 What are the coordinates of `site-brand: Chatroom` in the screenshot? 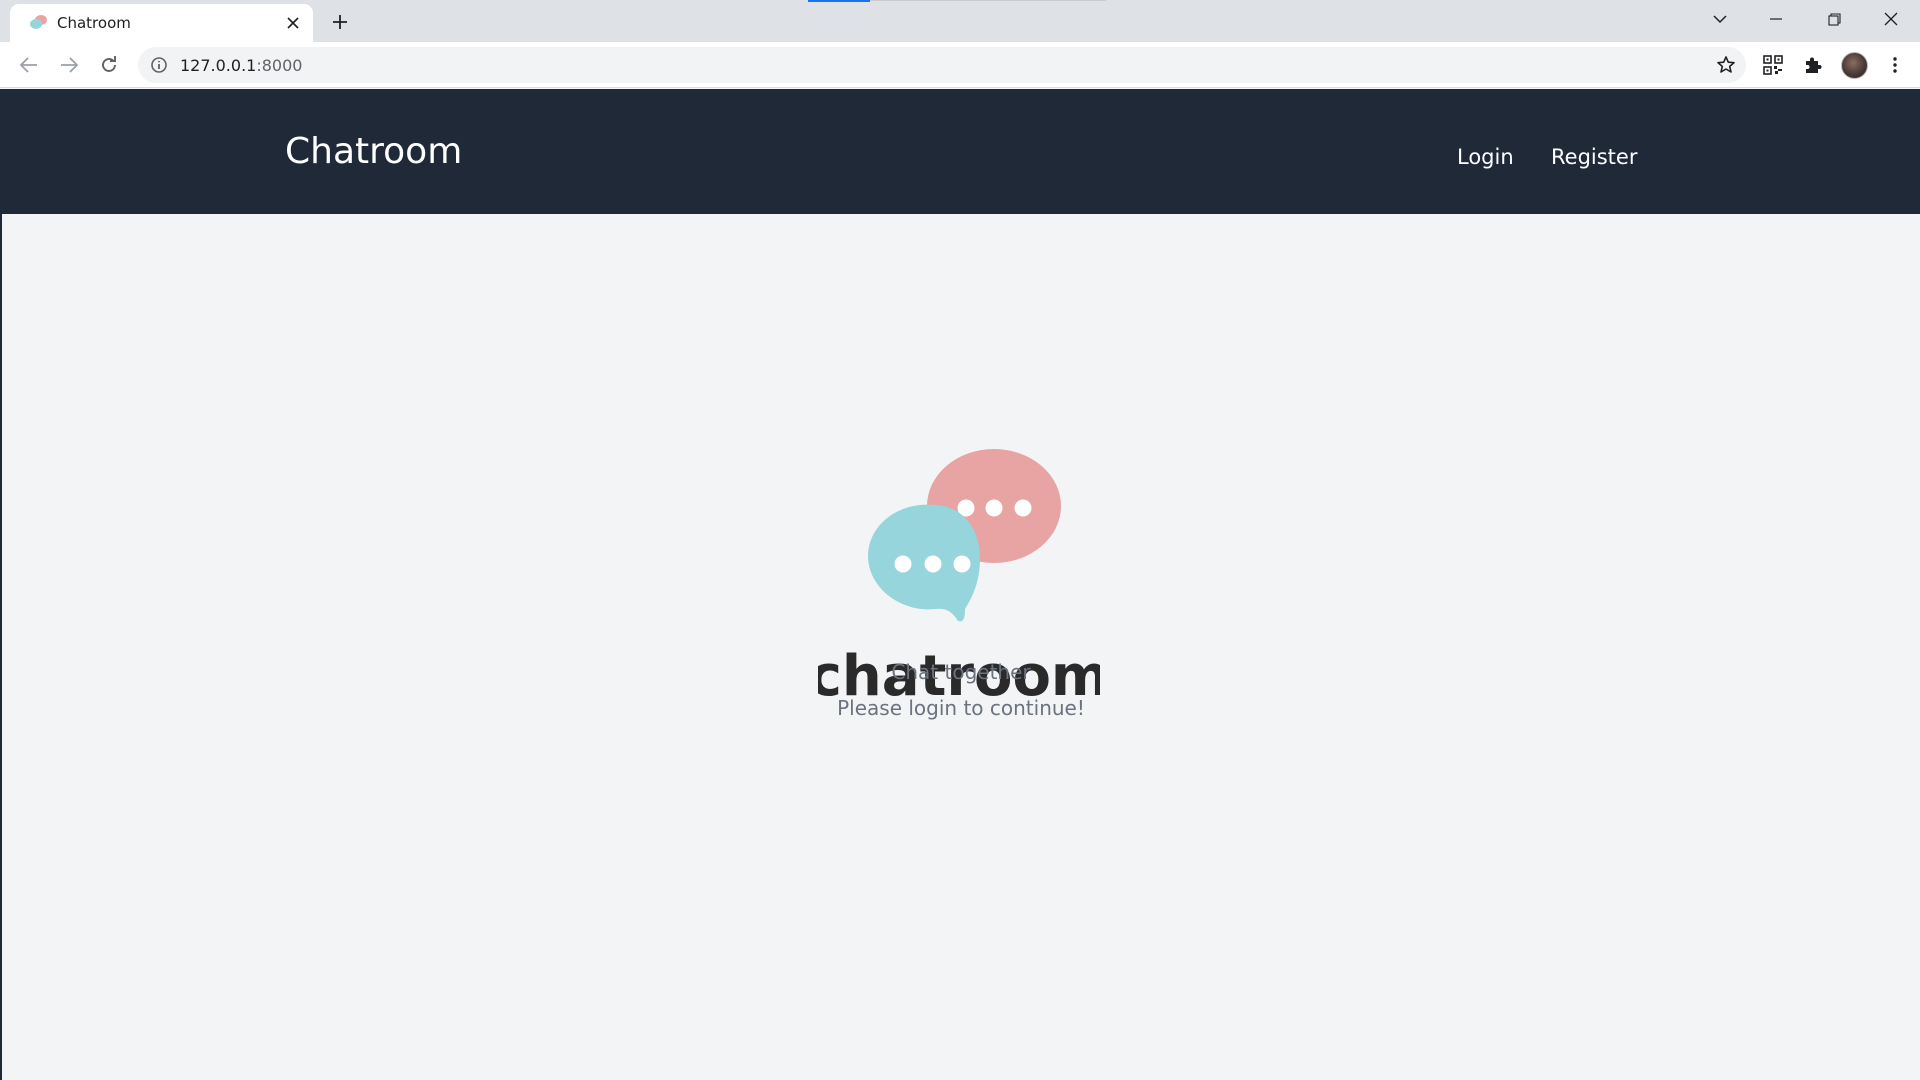 It's located at (373, 151).